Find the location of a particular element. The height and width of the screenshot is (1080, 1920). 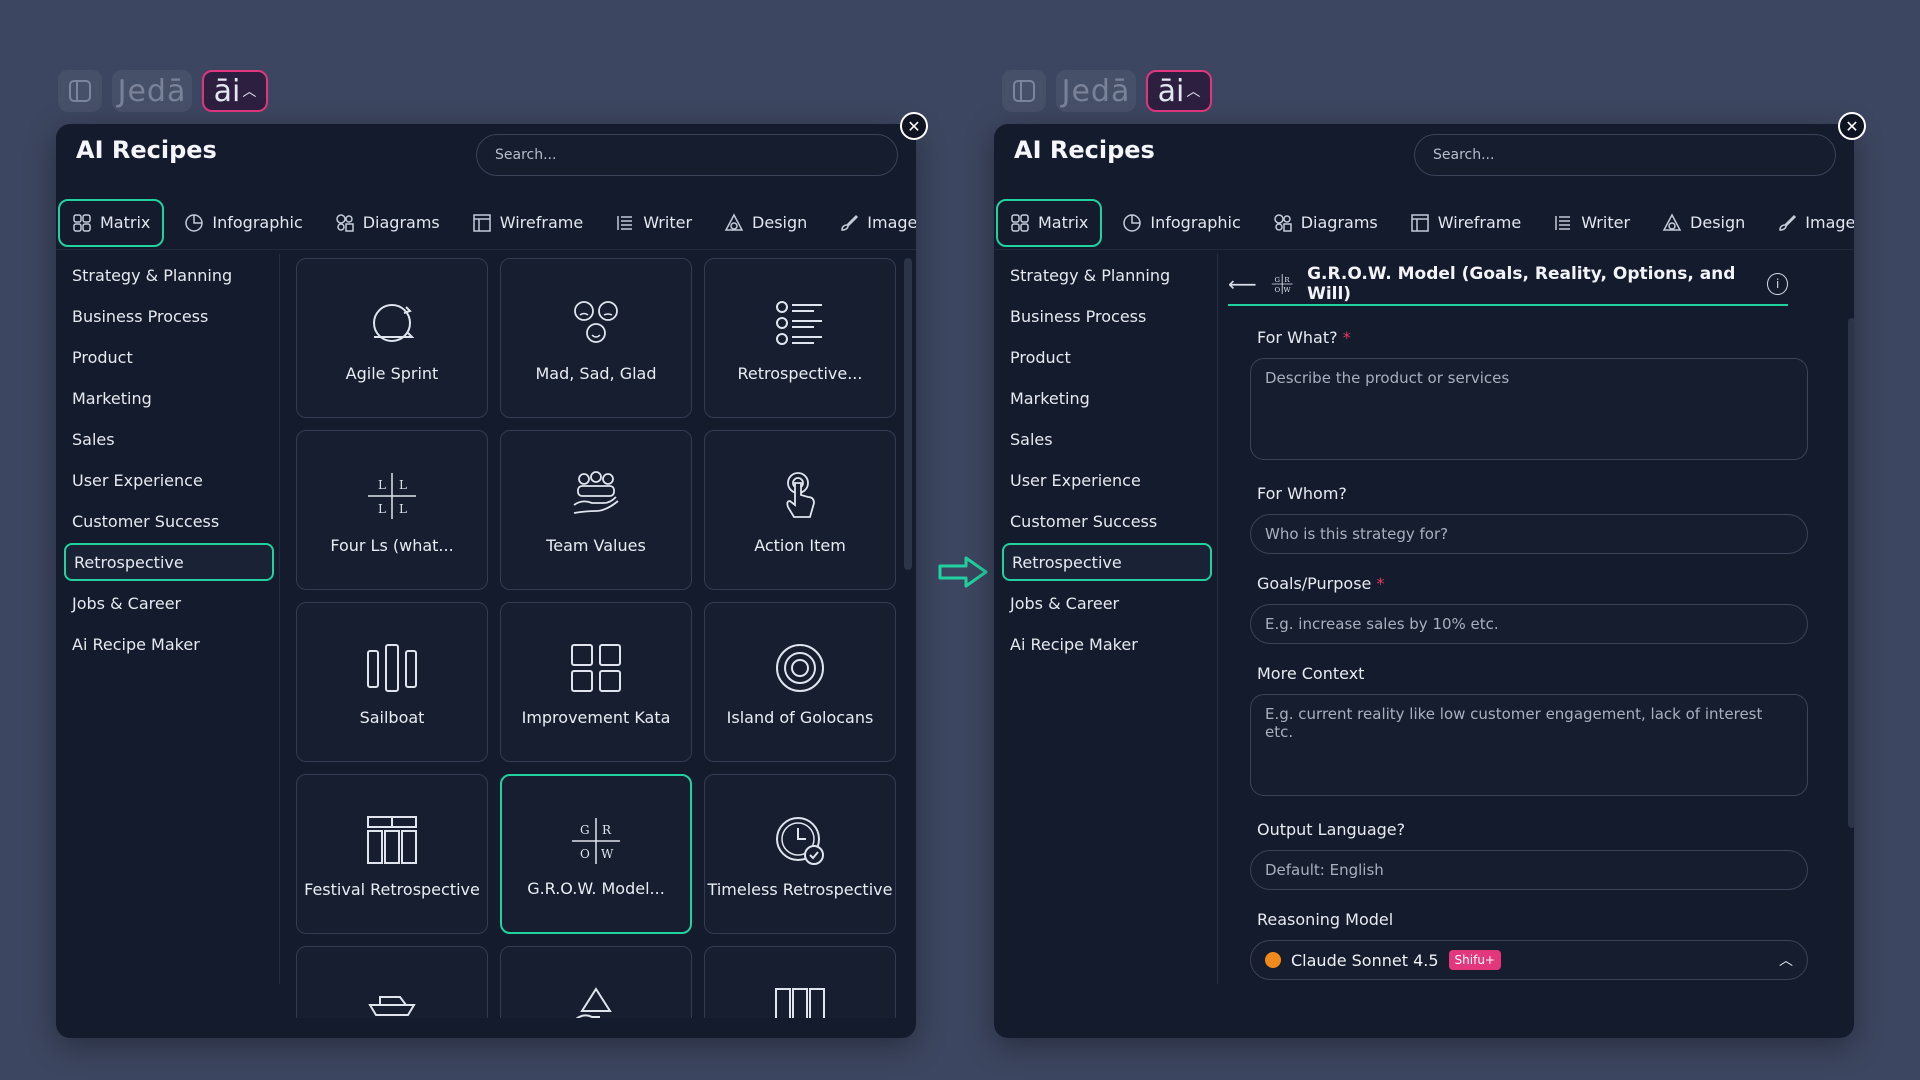

for-whom-field is located at coordinates (1529, 534).